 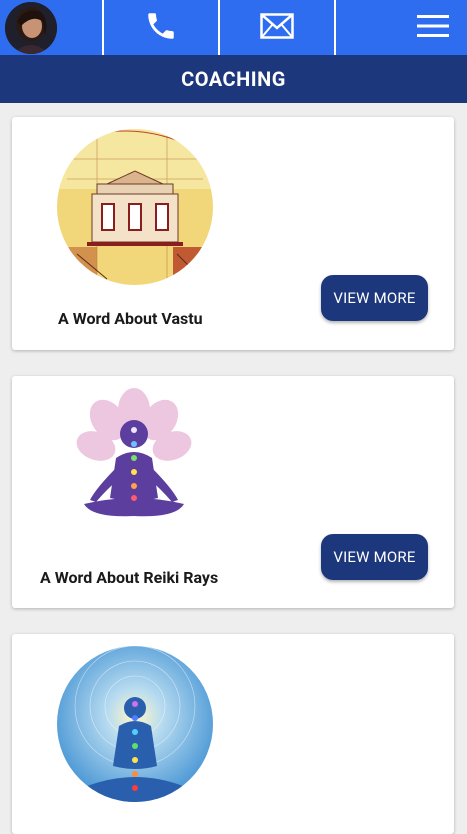 I want to click on email-button, so click(x=277, y=27).